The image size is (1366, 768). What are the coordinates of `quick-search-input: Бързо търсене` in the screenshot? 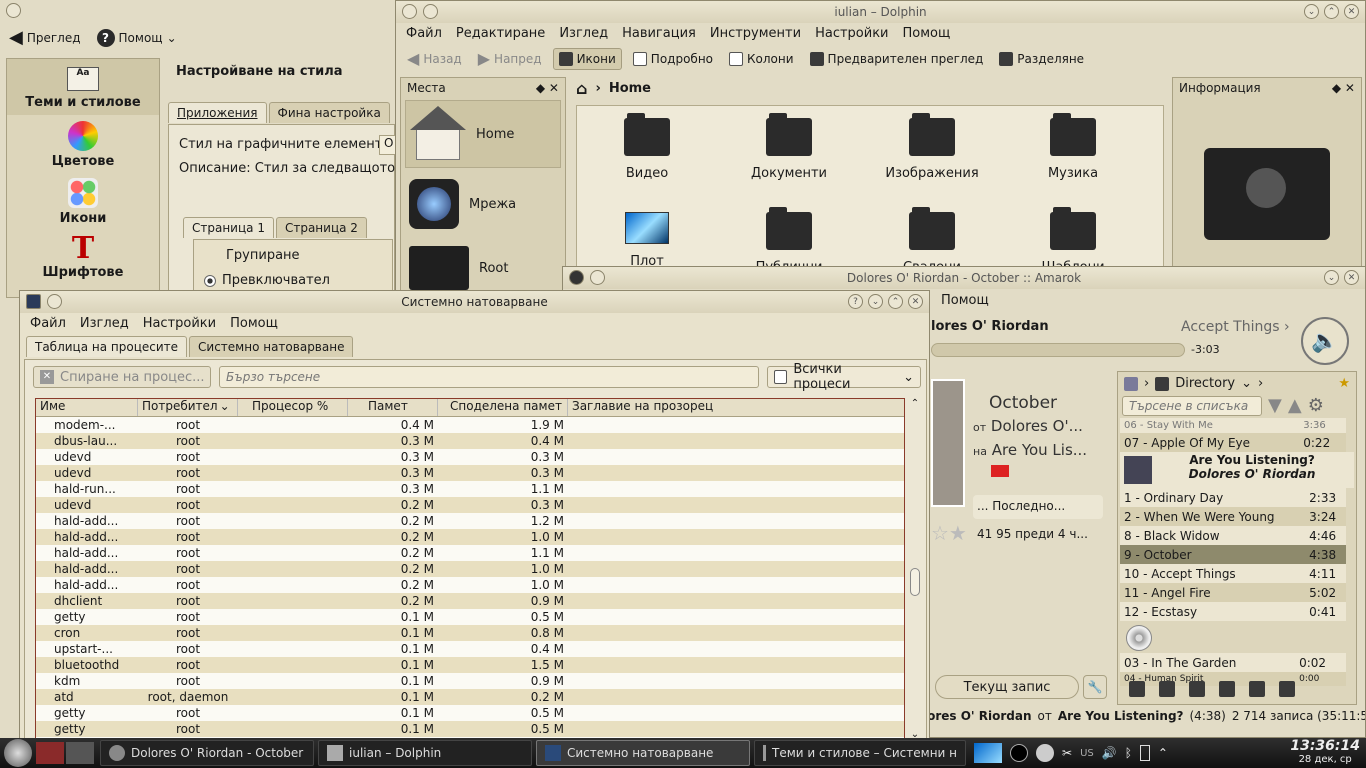 It's located at (489, 377).